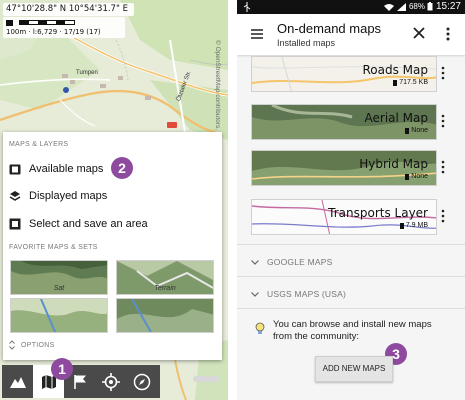 This screenshot has height=400, width=465. I want to click on options-button: OPTIONS, so click(32, 345).